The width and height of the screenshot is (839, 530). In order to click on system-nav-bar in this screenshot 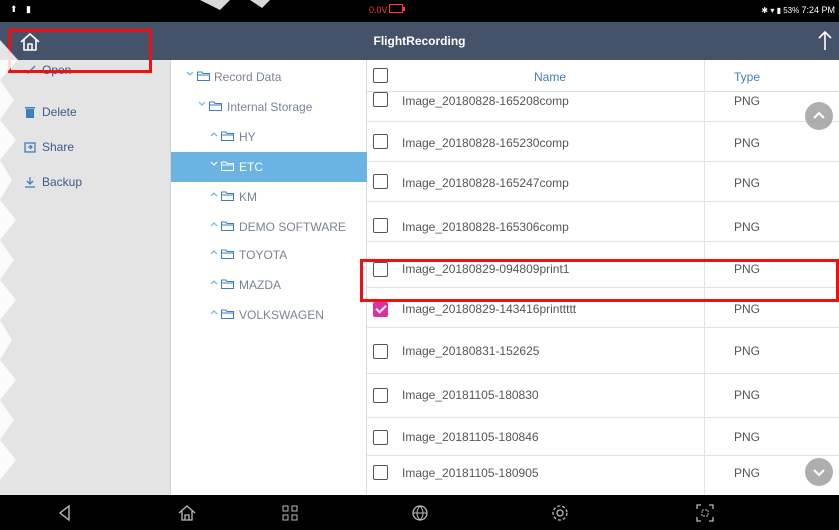, I will do `click(419, 512)`.